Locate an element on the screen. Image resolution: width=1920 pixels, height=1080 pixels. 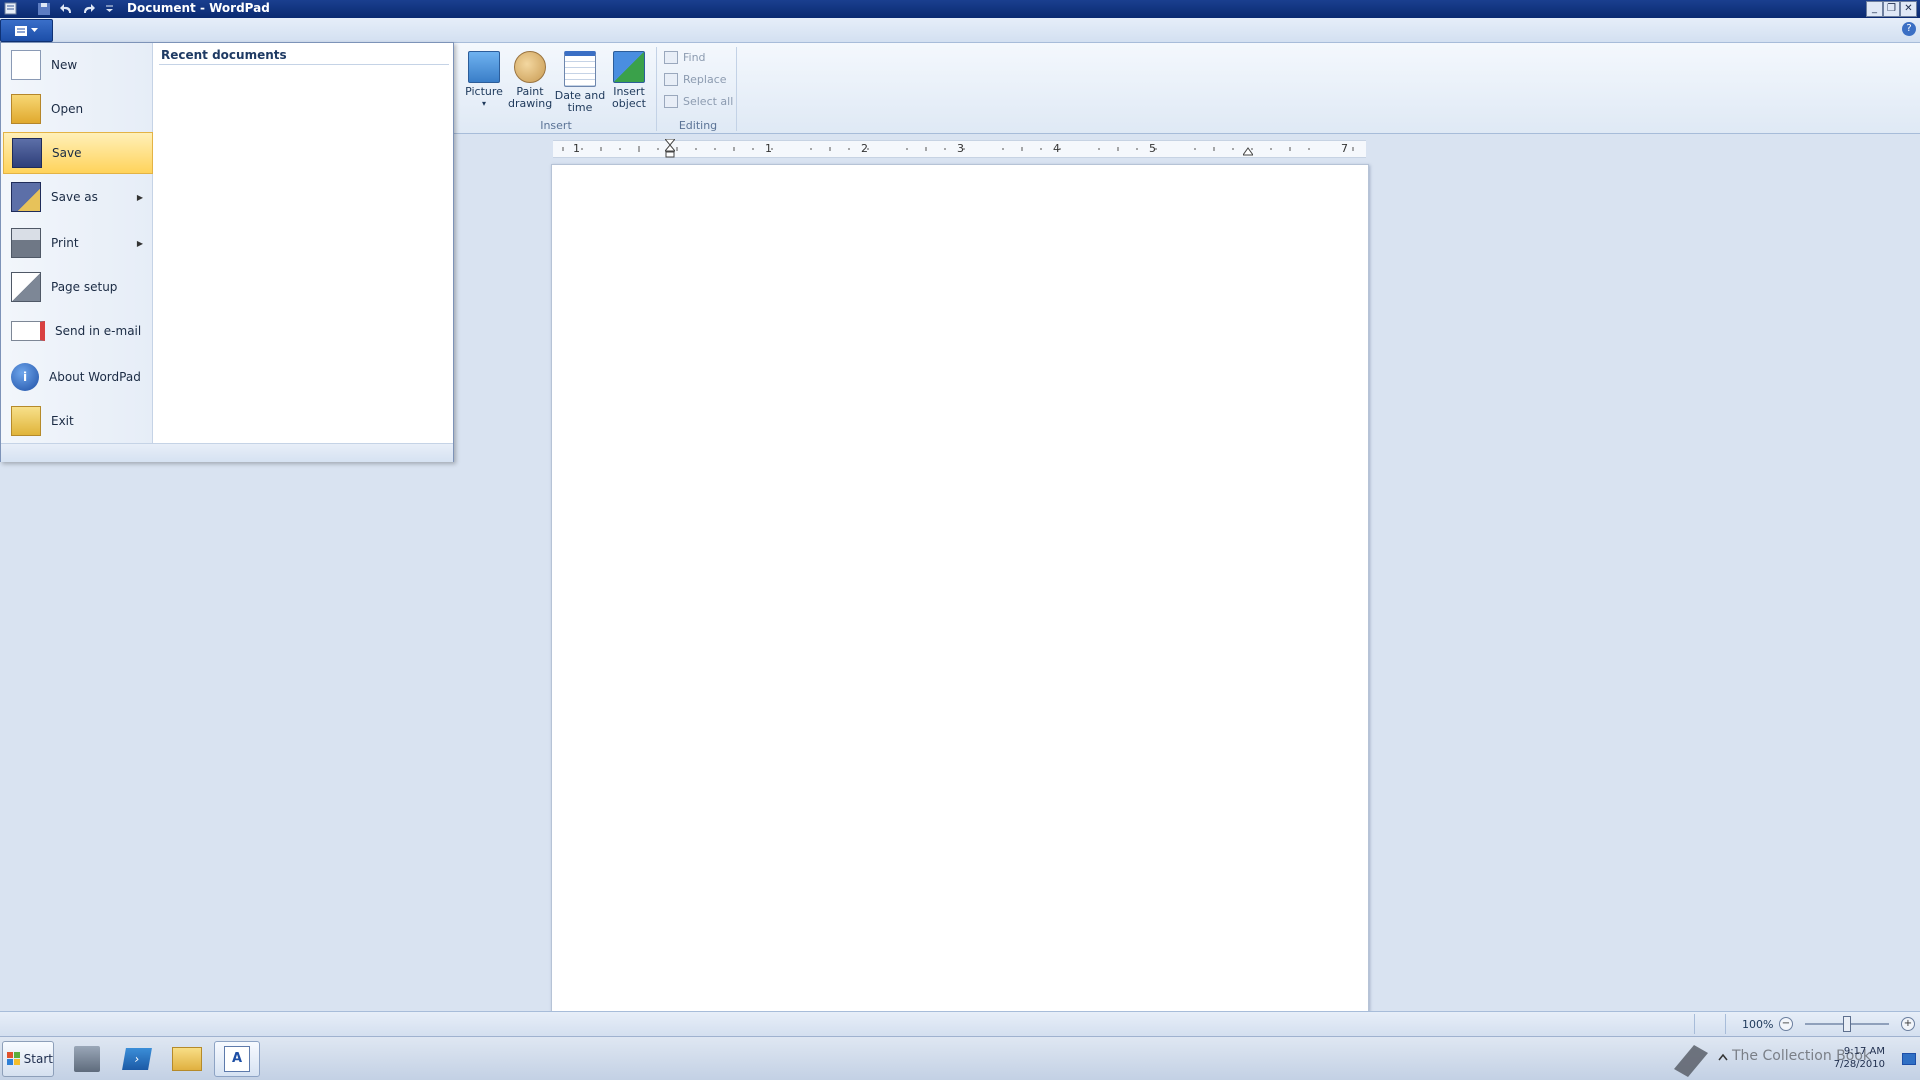
page-setup-icon is located at coordinates (26, 287).